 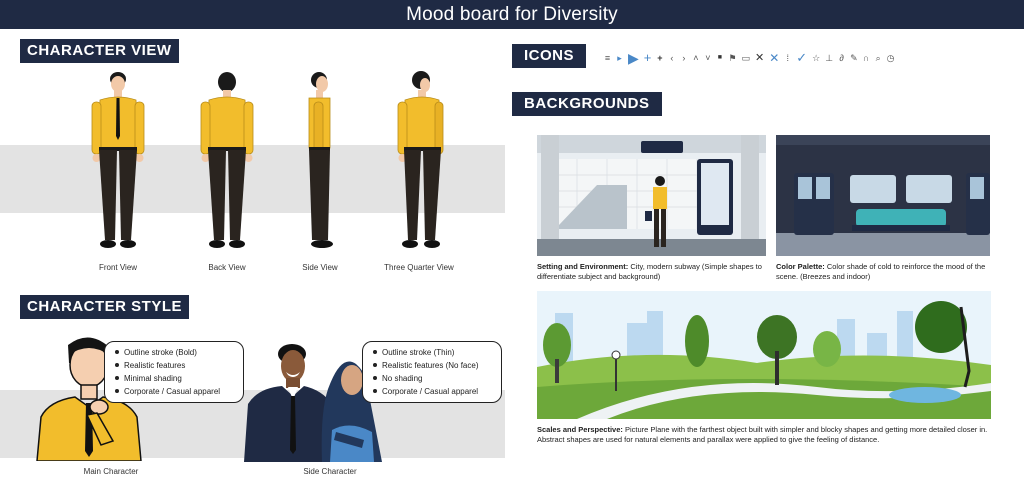 I want to click on close-blue-icon: ✕, so click(x=774, y=58).